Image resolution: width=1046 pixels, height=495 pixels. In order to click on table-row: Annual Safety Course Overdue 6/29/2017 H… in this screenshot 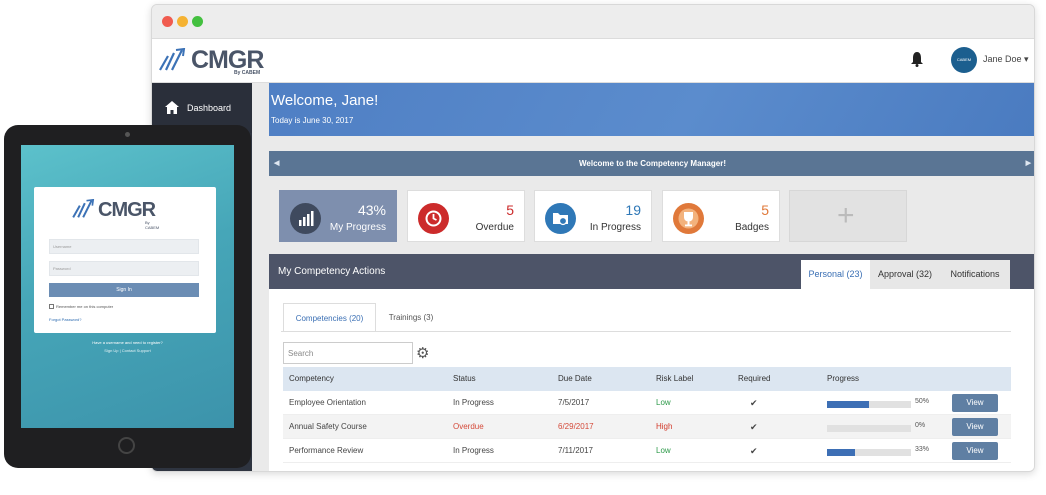, I will do `click(647, 427)`.